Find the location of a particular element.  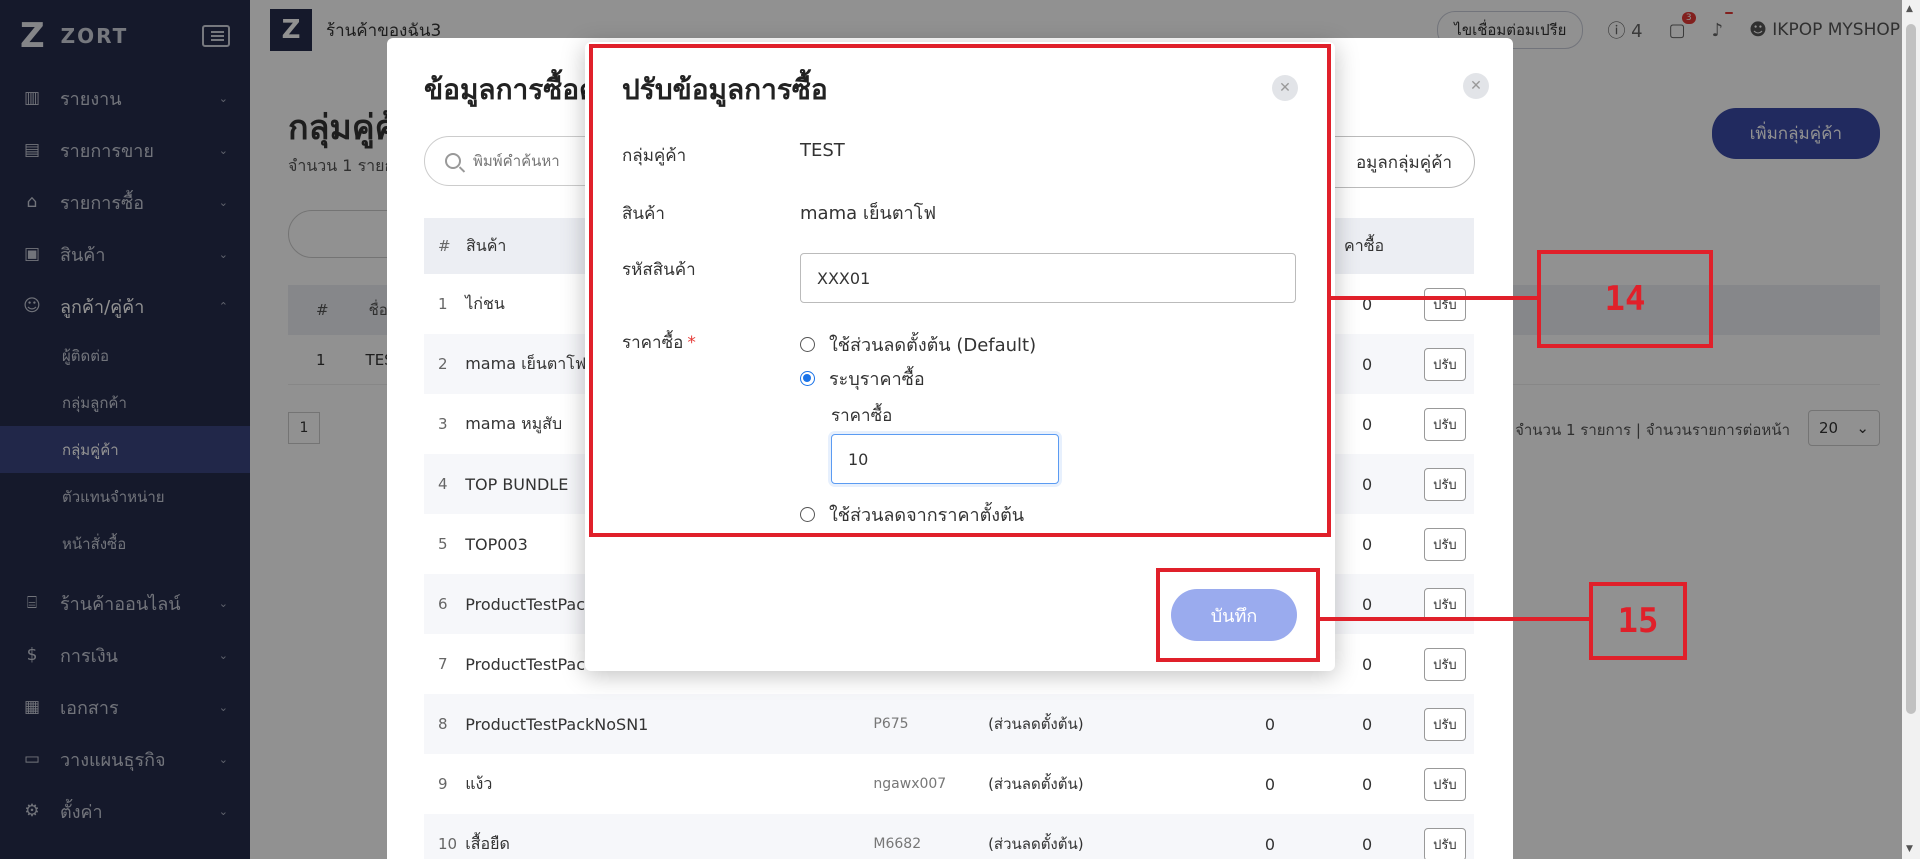

scroll-down-icon: ▼ is located at coordinates (1909, 849).